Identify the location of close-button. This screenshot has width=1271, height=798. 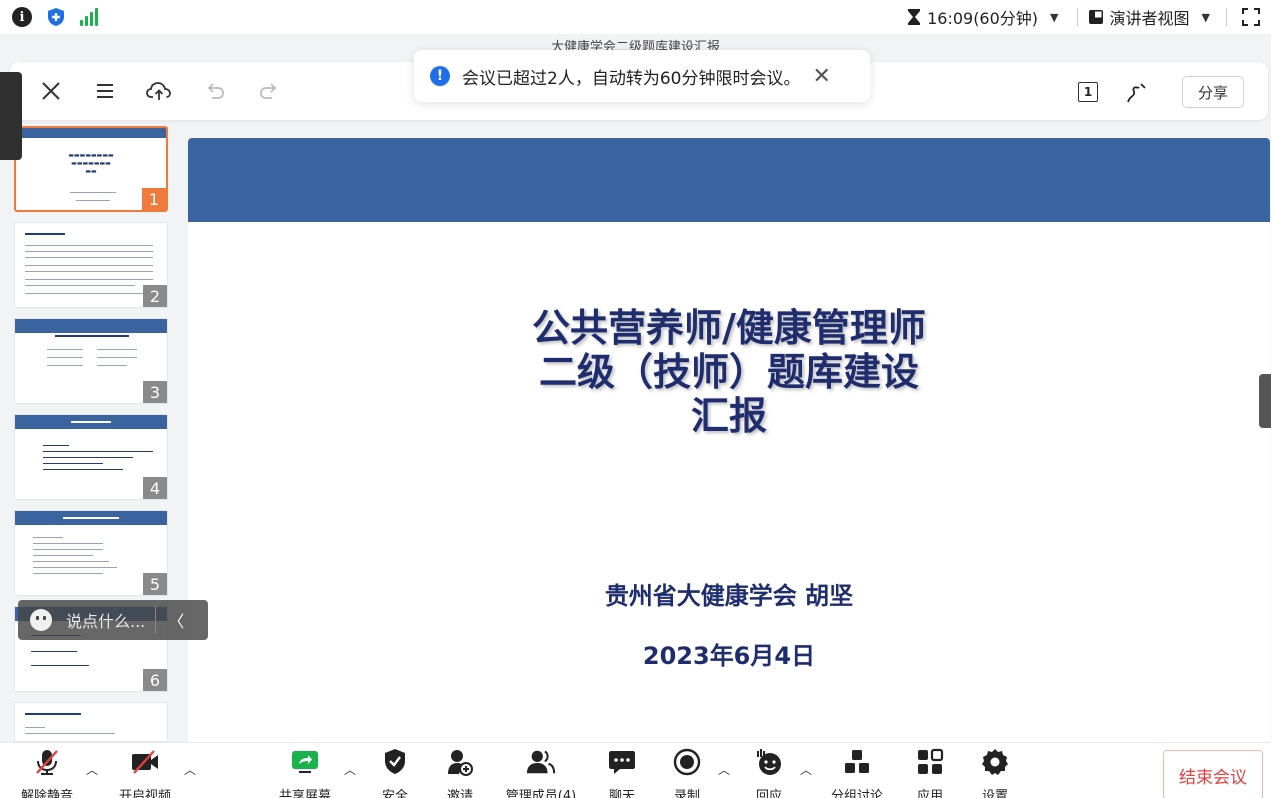
(51, 91).